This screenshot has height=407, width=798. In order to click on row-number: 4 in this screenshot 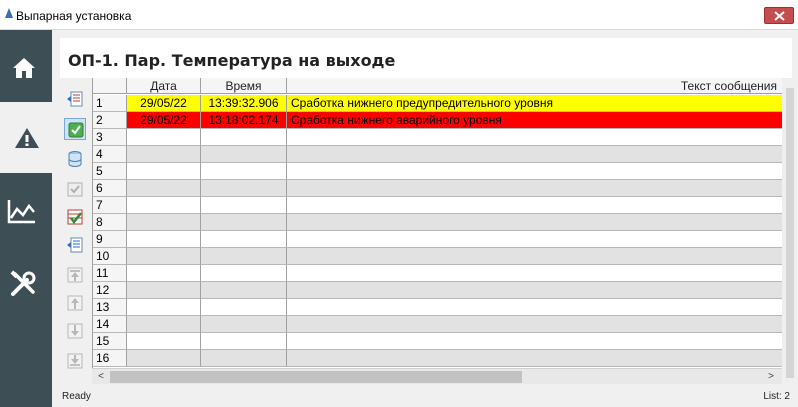, I will do `click(110, 154)`.